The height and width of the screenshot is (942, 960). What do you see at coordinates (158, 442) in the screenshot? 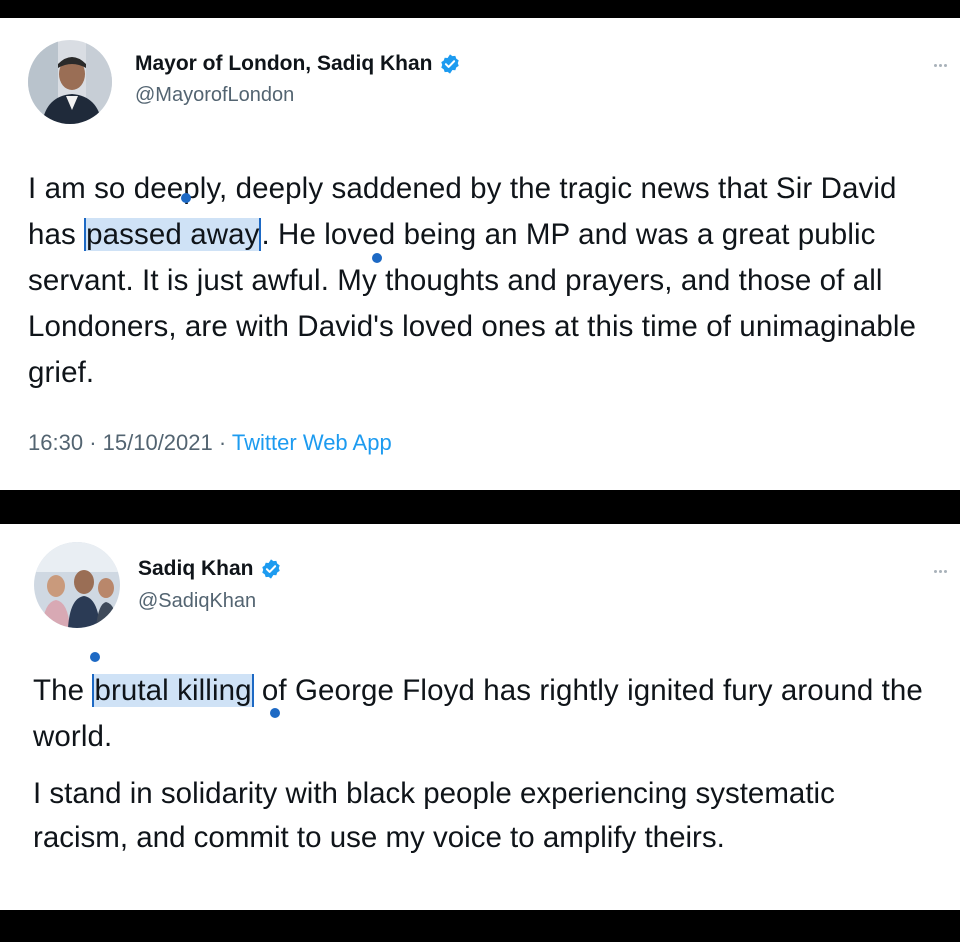
I see `tweet-date: 15/10/2021` at bounding box center [158, 442].